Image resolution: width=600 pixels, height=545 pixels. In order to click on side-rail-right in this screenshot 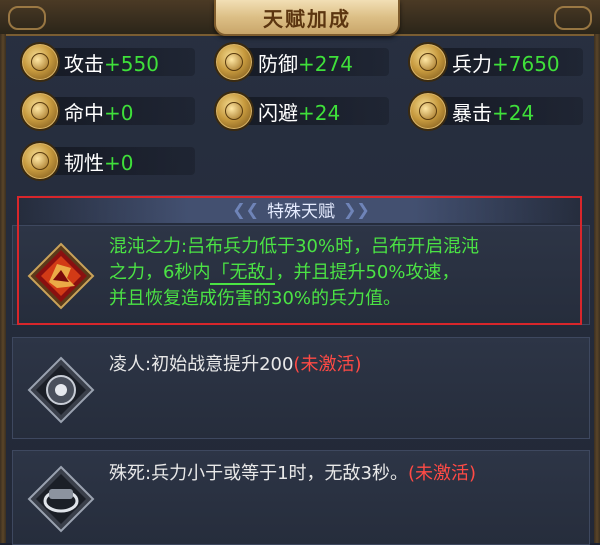, I will do `click(597, 288)`.